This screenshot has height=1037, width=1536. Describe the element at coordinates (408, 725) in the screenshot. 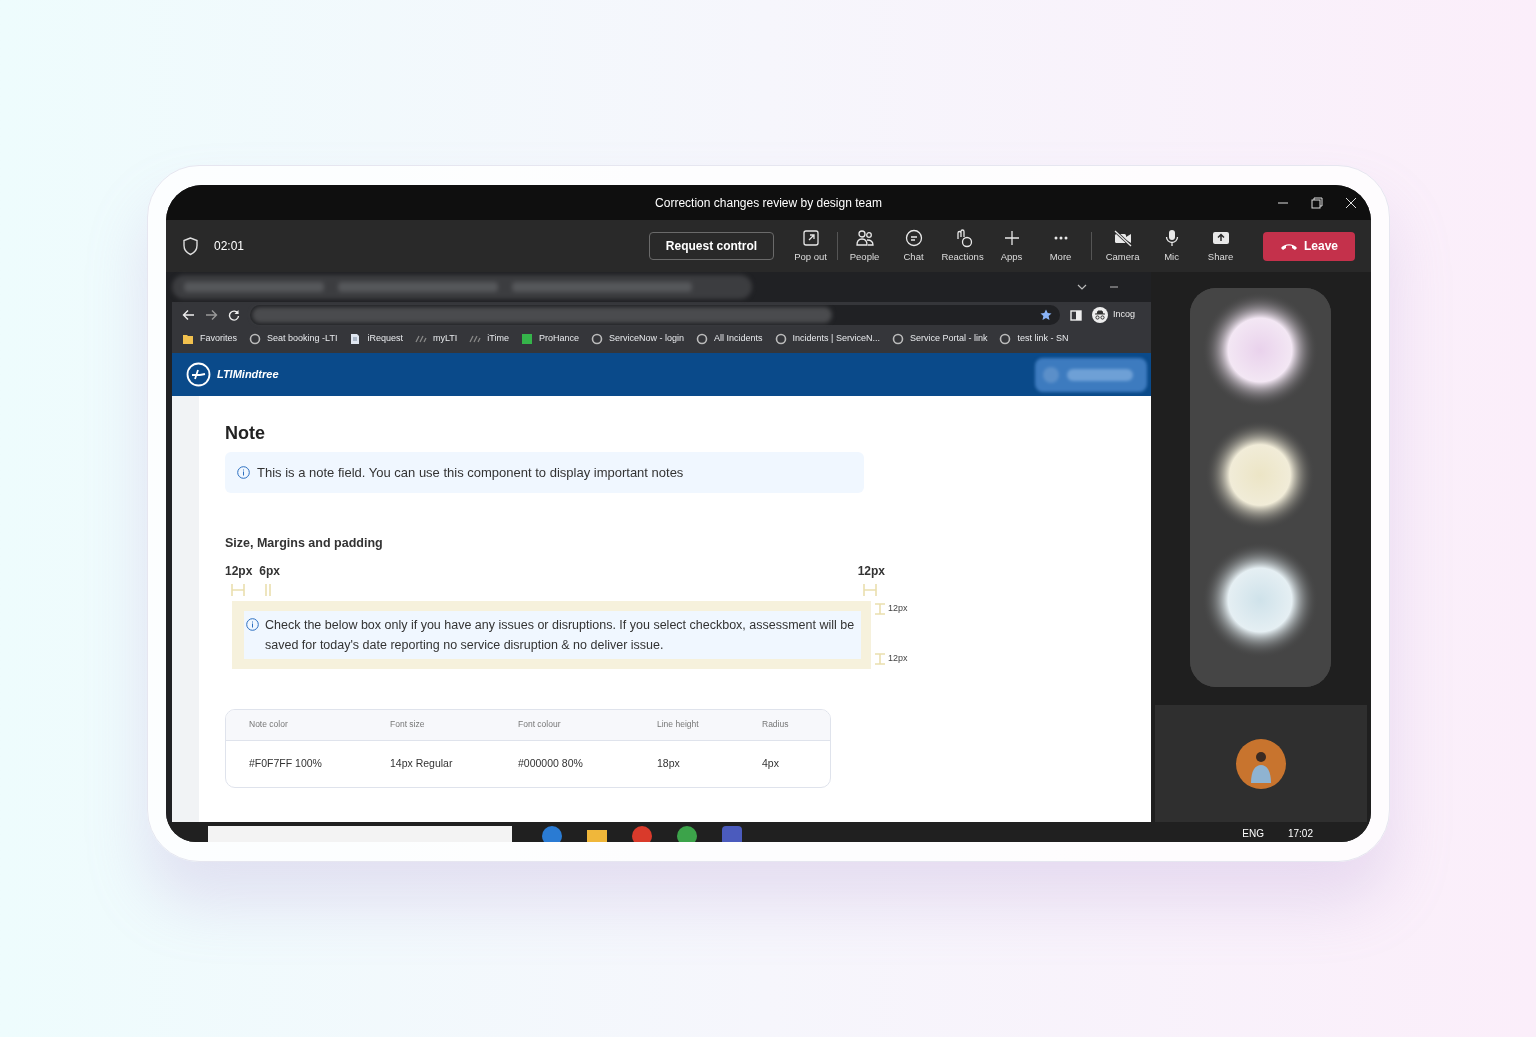

I see `column-header: Font size` at that location.